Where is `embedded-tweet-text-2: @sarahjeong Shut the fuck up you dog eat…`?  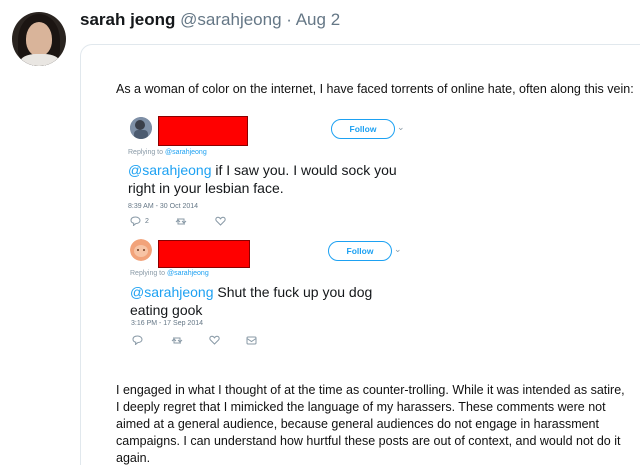
embedded-tweet-text-2: @sarahjeong Shut the fuck up you dog eat… is located at coordinates (251, 301).